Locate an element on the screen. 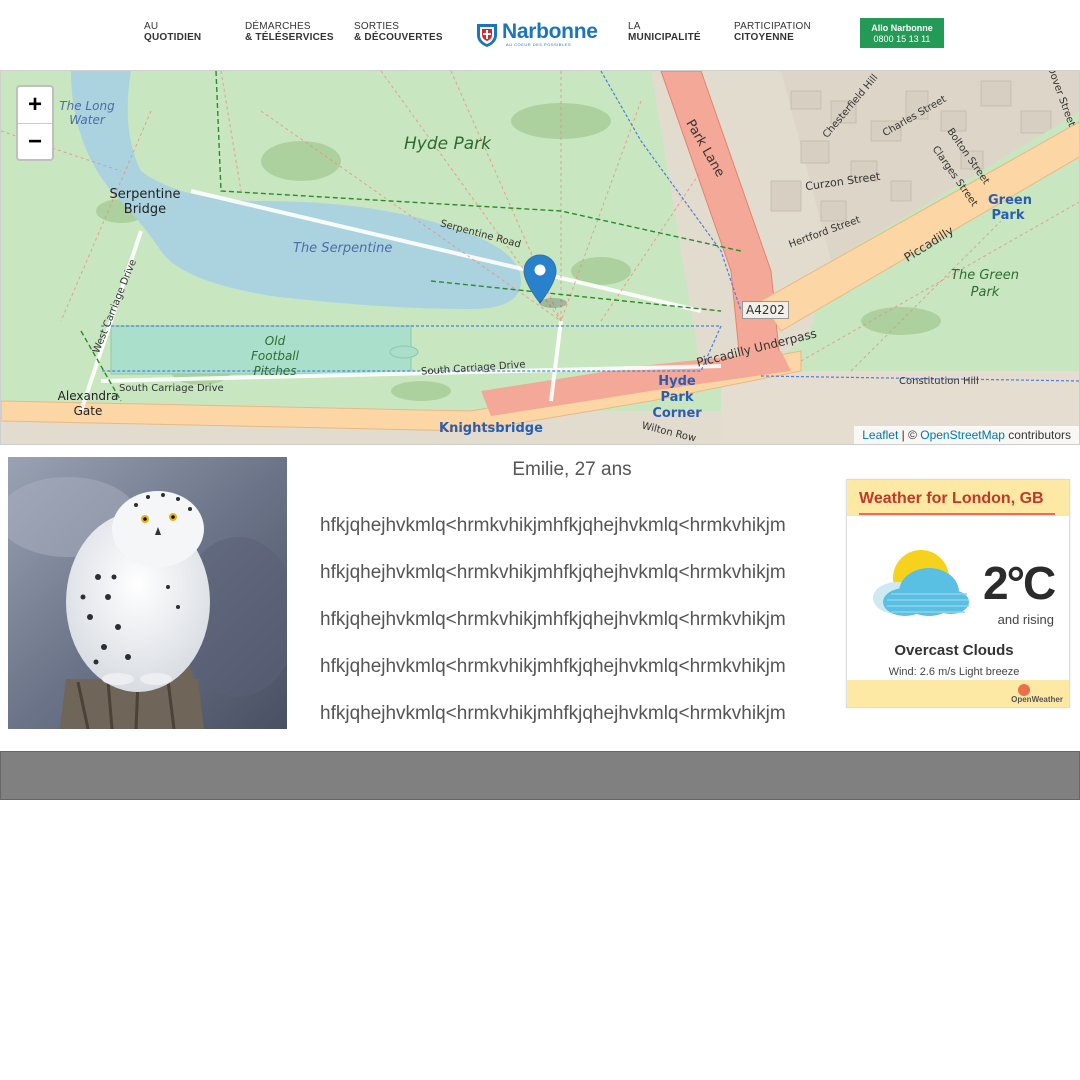 The height and width of the screenshot is (1080, 1080). nav-line1: PARTICIPATION is located at coordinates (772, 26).